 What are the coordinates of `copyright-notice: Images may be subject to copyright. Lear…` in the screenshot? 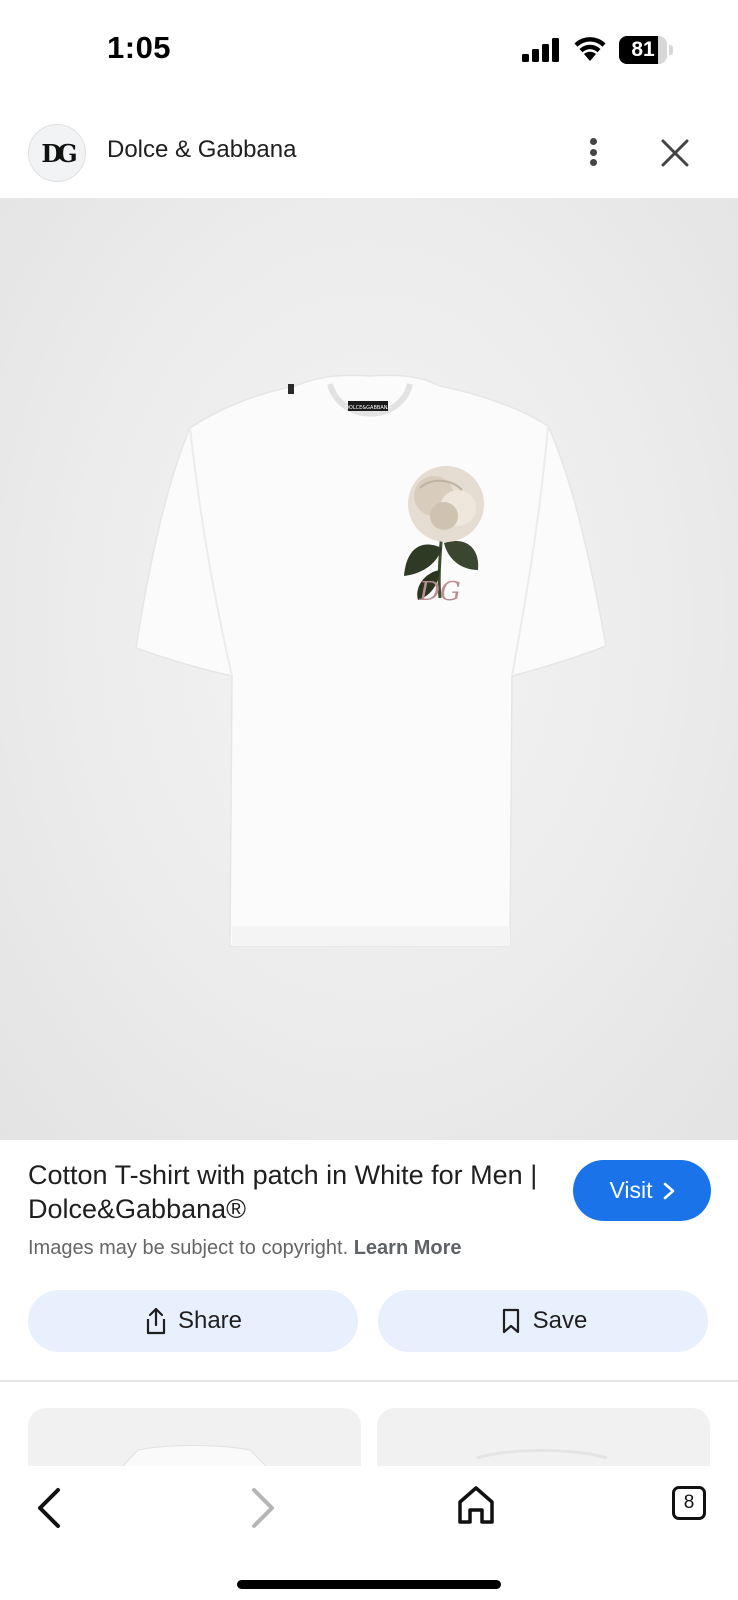 It's located at (245, 1248).